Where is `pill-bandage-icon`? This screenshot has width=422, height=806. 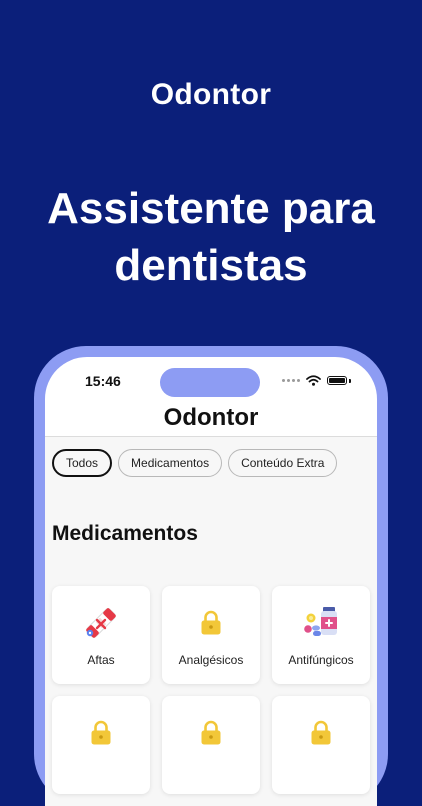 pill-bandage-icon is located at coordinates (101, 623).